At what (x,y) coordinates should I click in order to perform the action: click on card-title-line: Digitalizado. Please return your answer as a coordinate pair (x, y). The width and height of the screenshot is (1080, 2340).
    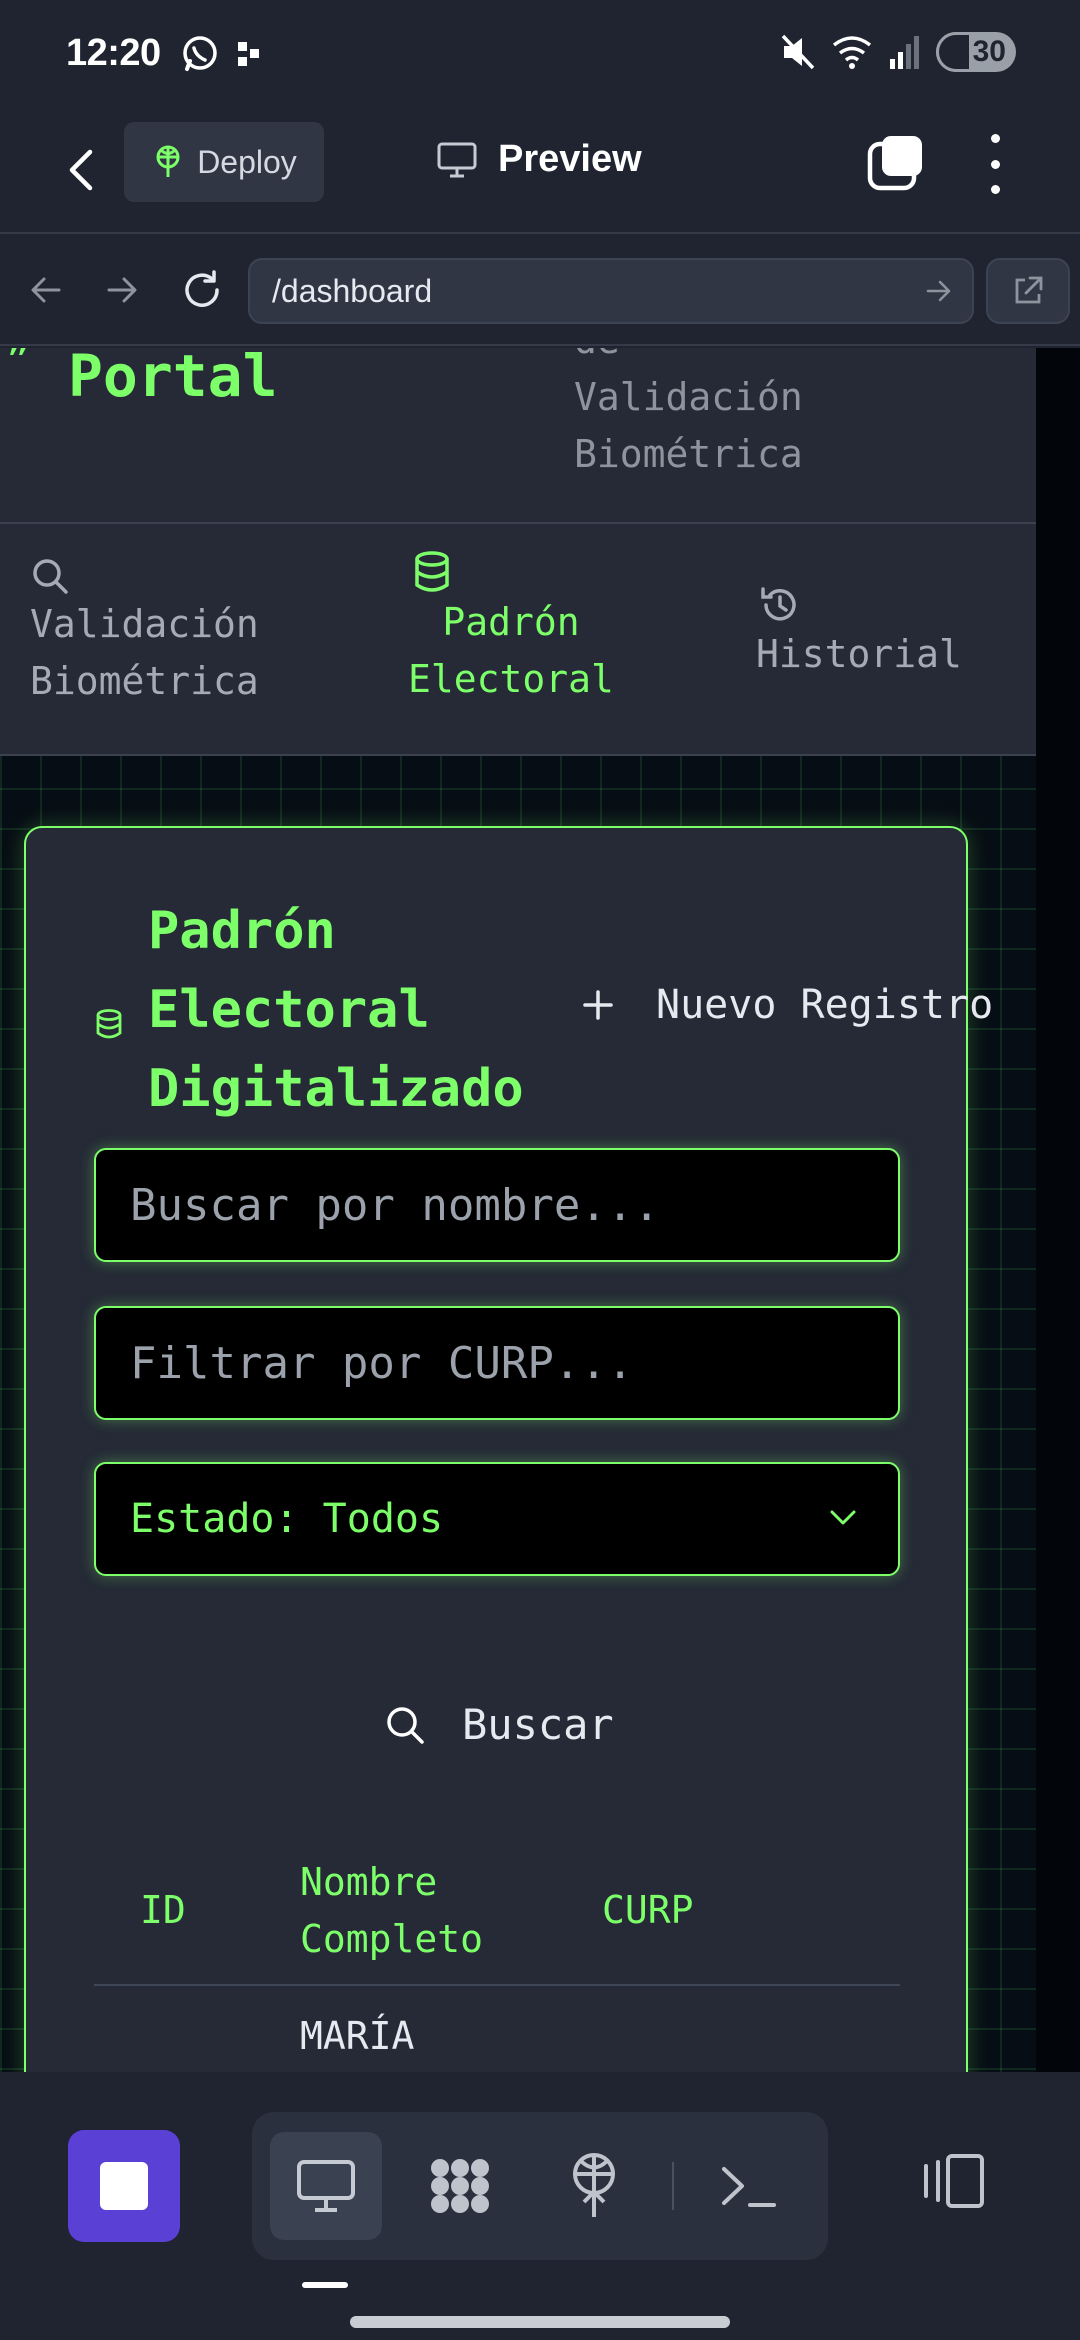
    Looking at the image, I should click on (336, 1089).